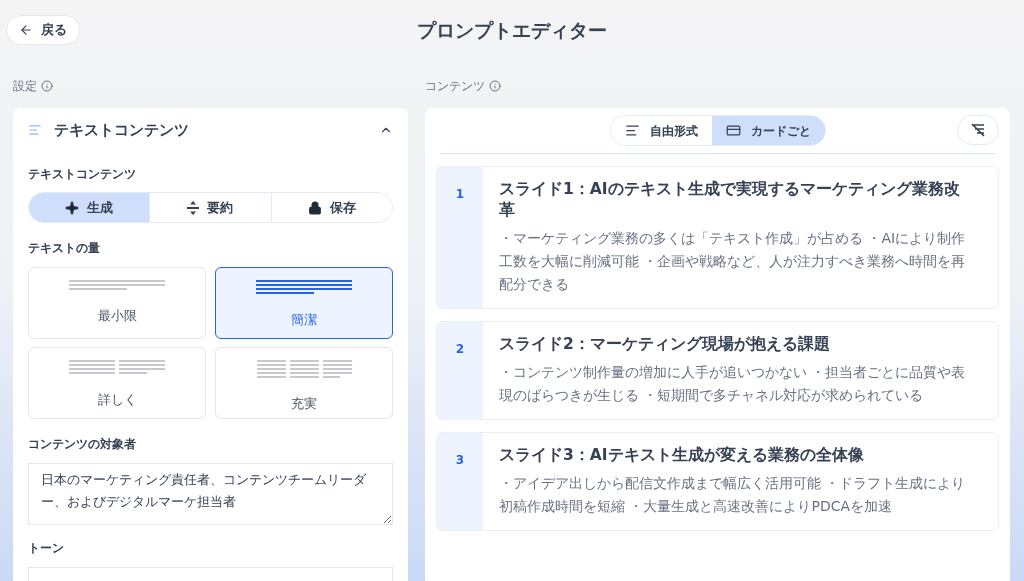  Describe the element at coordinates (733, 261) in the screenshot. I see `slide-body: ・マーケティング業務の多くは「テキスト作成」が占める ・AIにより制作工数を大幅に削減可能 ・企画や戦略など、人が注力すべき業務へ時間を再配分できる` at that location.